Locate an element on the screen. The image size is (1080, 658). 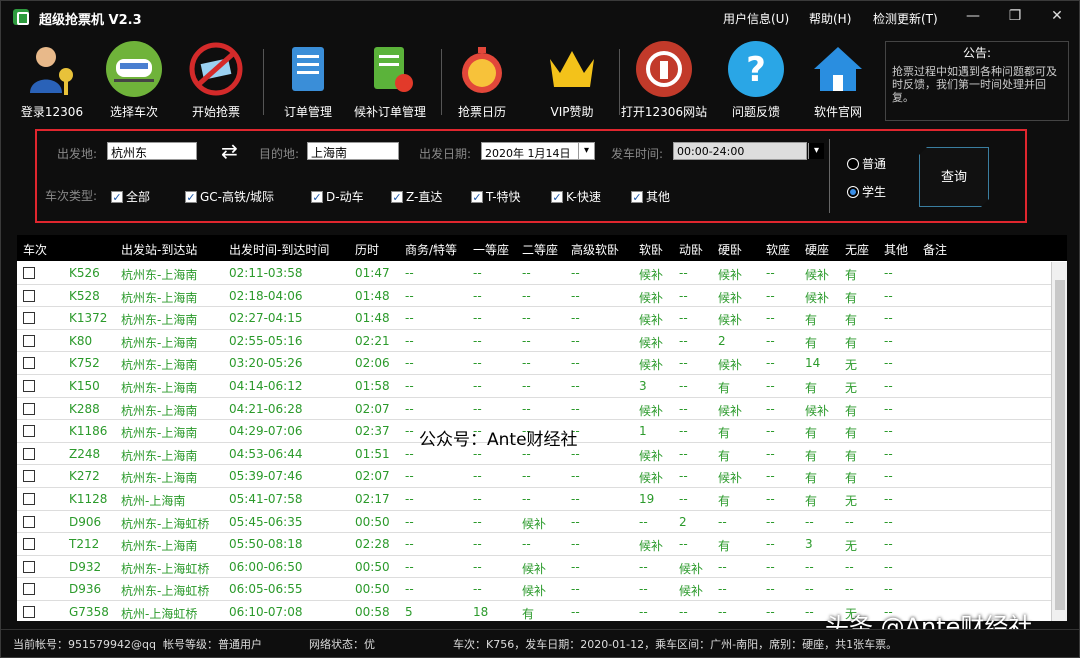
website-label: 软件官网 is located at coordinates (837, 112).